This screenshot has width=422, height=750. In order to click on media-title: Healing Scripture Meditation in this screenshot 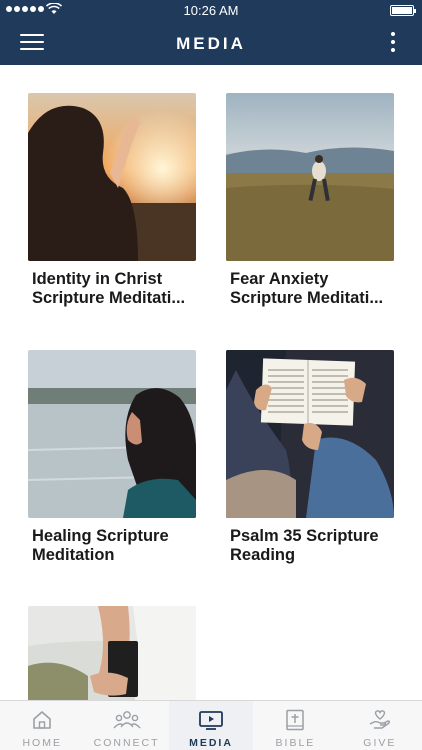, I will do `click(114, 546)`.